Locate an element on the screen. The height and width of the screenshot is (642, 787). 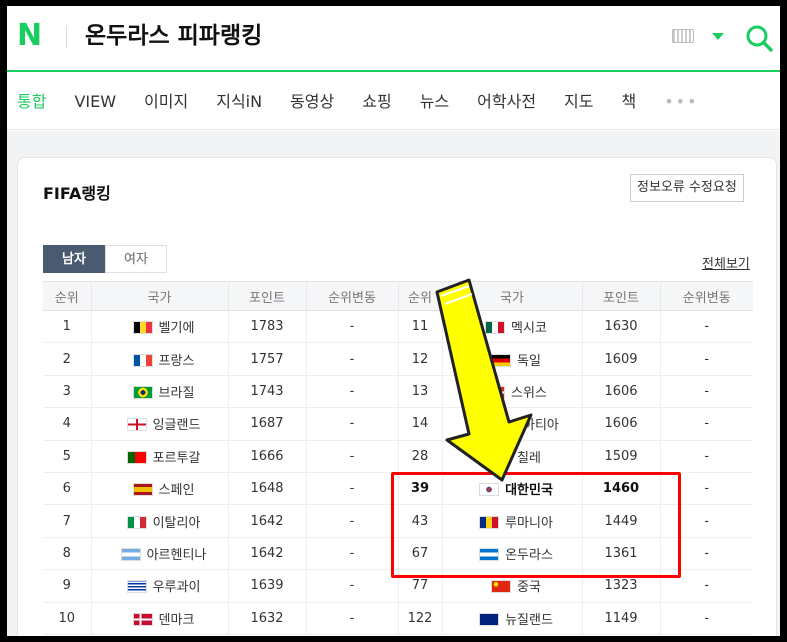
cell-text: 5 is located at coordinates (66, 456).